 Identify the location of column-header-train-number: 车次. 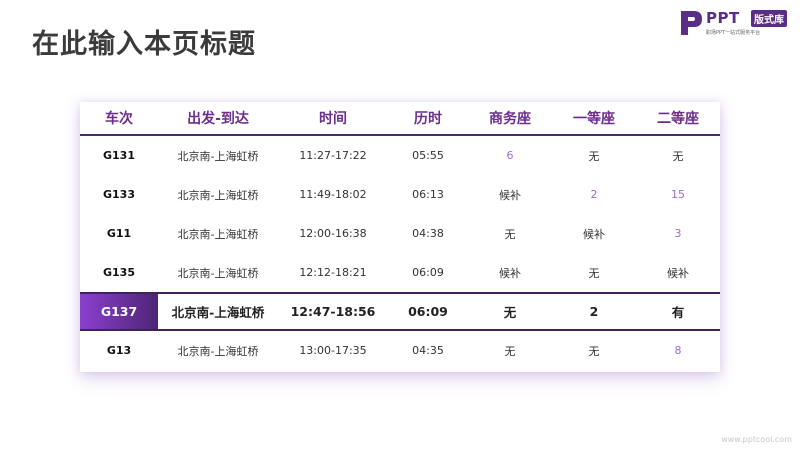
(119, 119).